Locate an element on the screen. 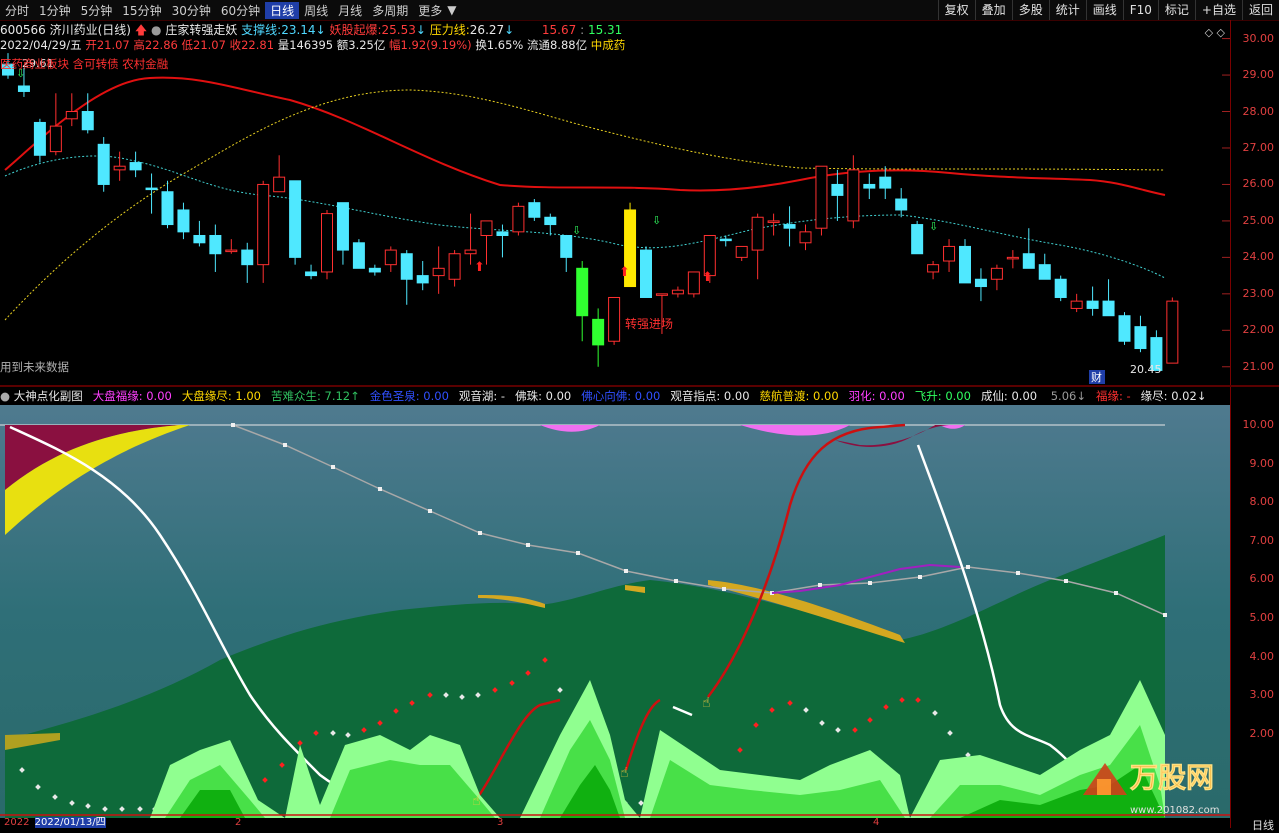 The height and width of the screenshot is (833, 1279). tab-fenshi: 分时 is located at coordinates (17, 10).